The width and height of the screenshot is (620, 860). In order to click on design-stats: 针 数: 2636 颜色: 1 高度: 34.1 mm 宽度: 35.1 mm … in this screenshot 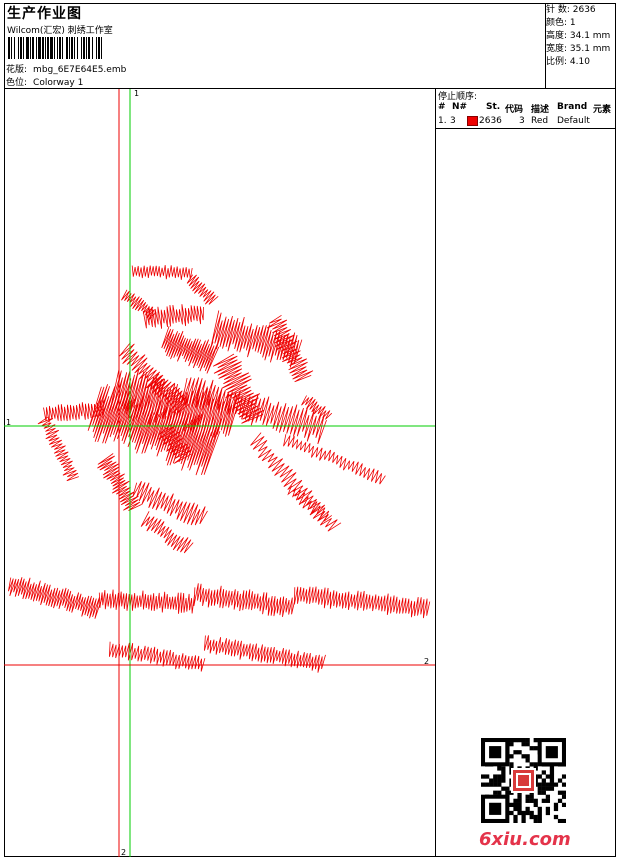, I will do `click(581, 36)`.